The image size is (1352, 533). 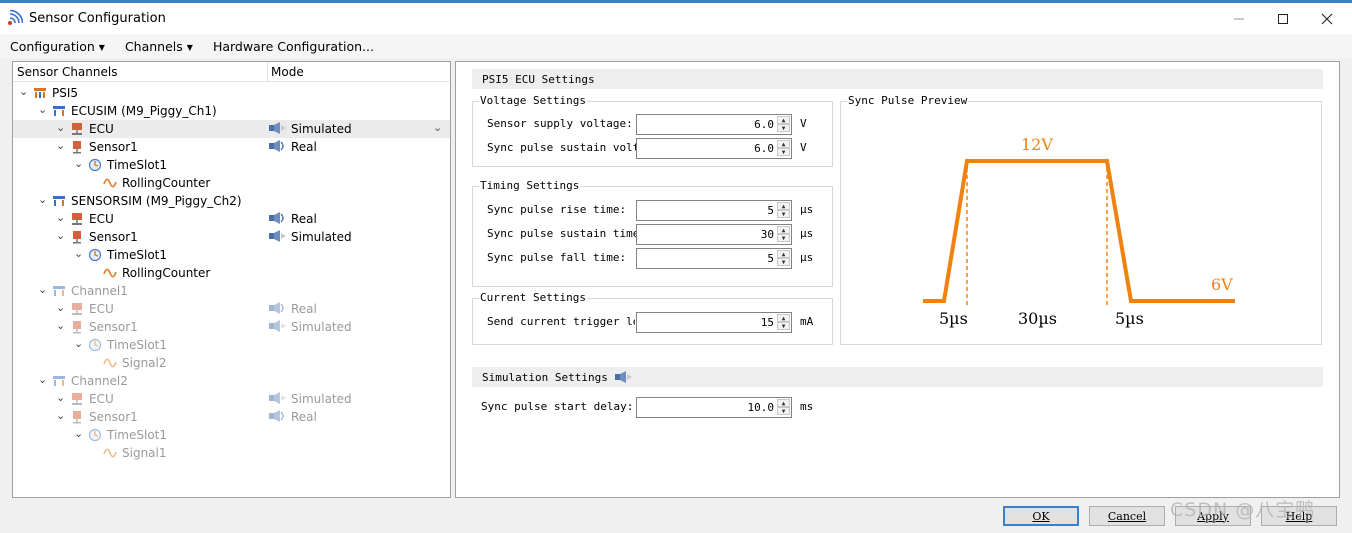 What do you see at coordinates (1327, 19) in the screenshot?
I see `close-button` at bounding box center [1327, 19].